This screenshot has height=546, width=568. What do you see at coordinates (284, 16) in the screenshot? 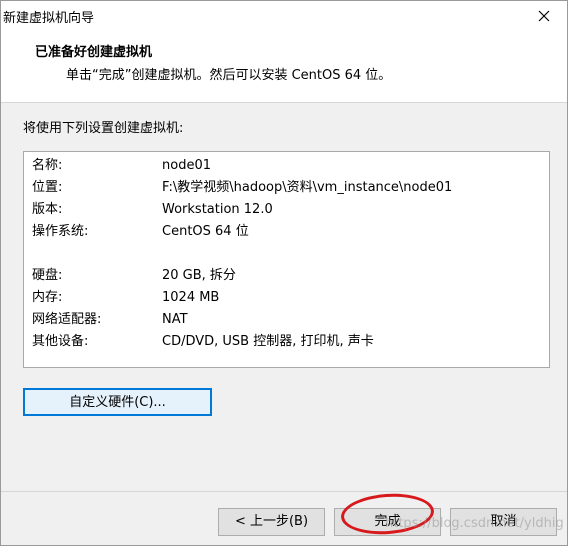
I see `title-bar: 新建虚拟机向导` at bounding box center [284, 16].